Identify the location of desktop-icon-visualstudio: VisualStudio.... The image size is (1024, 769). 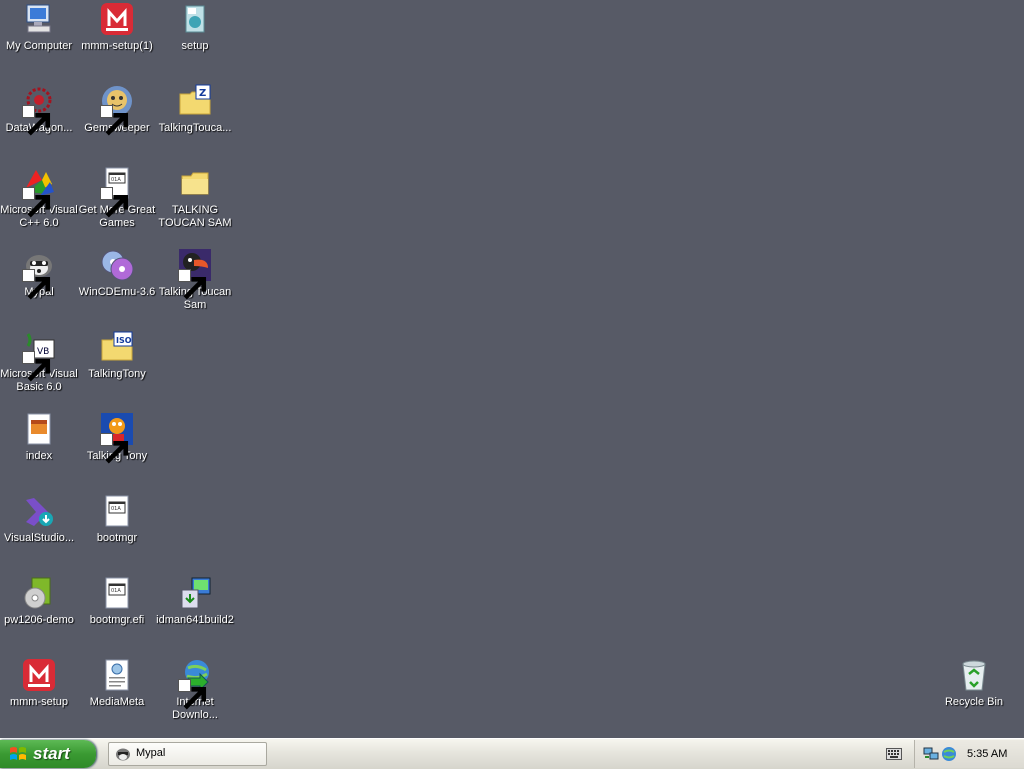
(39, 532).